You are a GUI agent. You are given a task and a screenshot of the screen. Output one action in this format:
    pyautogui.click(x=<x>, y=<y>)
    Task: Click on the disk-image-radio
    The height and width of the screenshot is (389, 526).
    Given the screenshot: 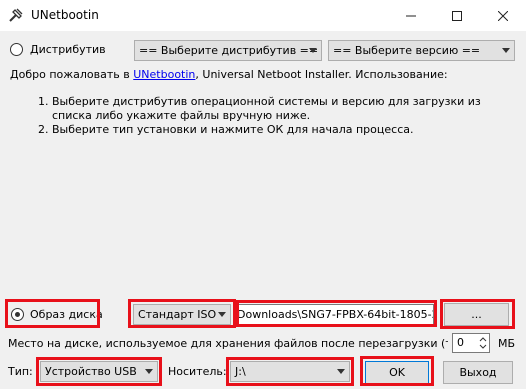 What is the action you would take?
    pyautogui.click(x=17, y=314)
    